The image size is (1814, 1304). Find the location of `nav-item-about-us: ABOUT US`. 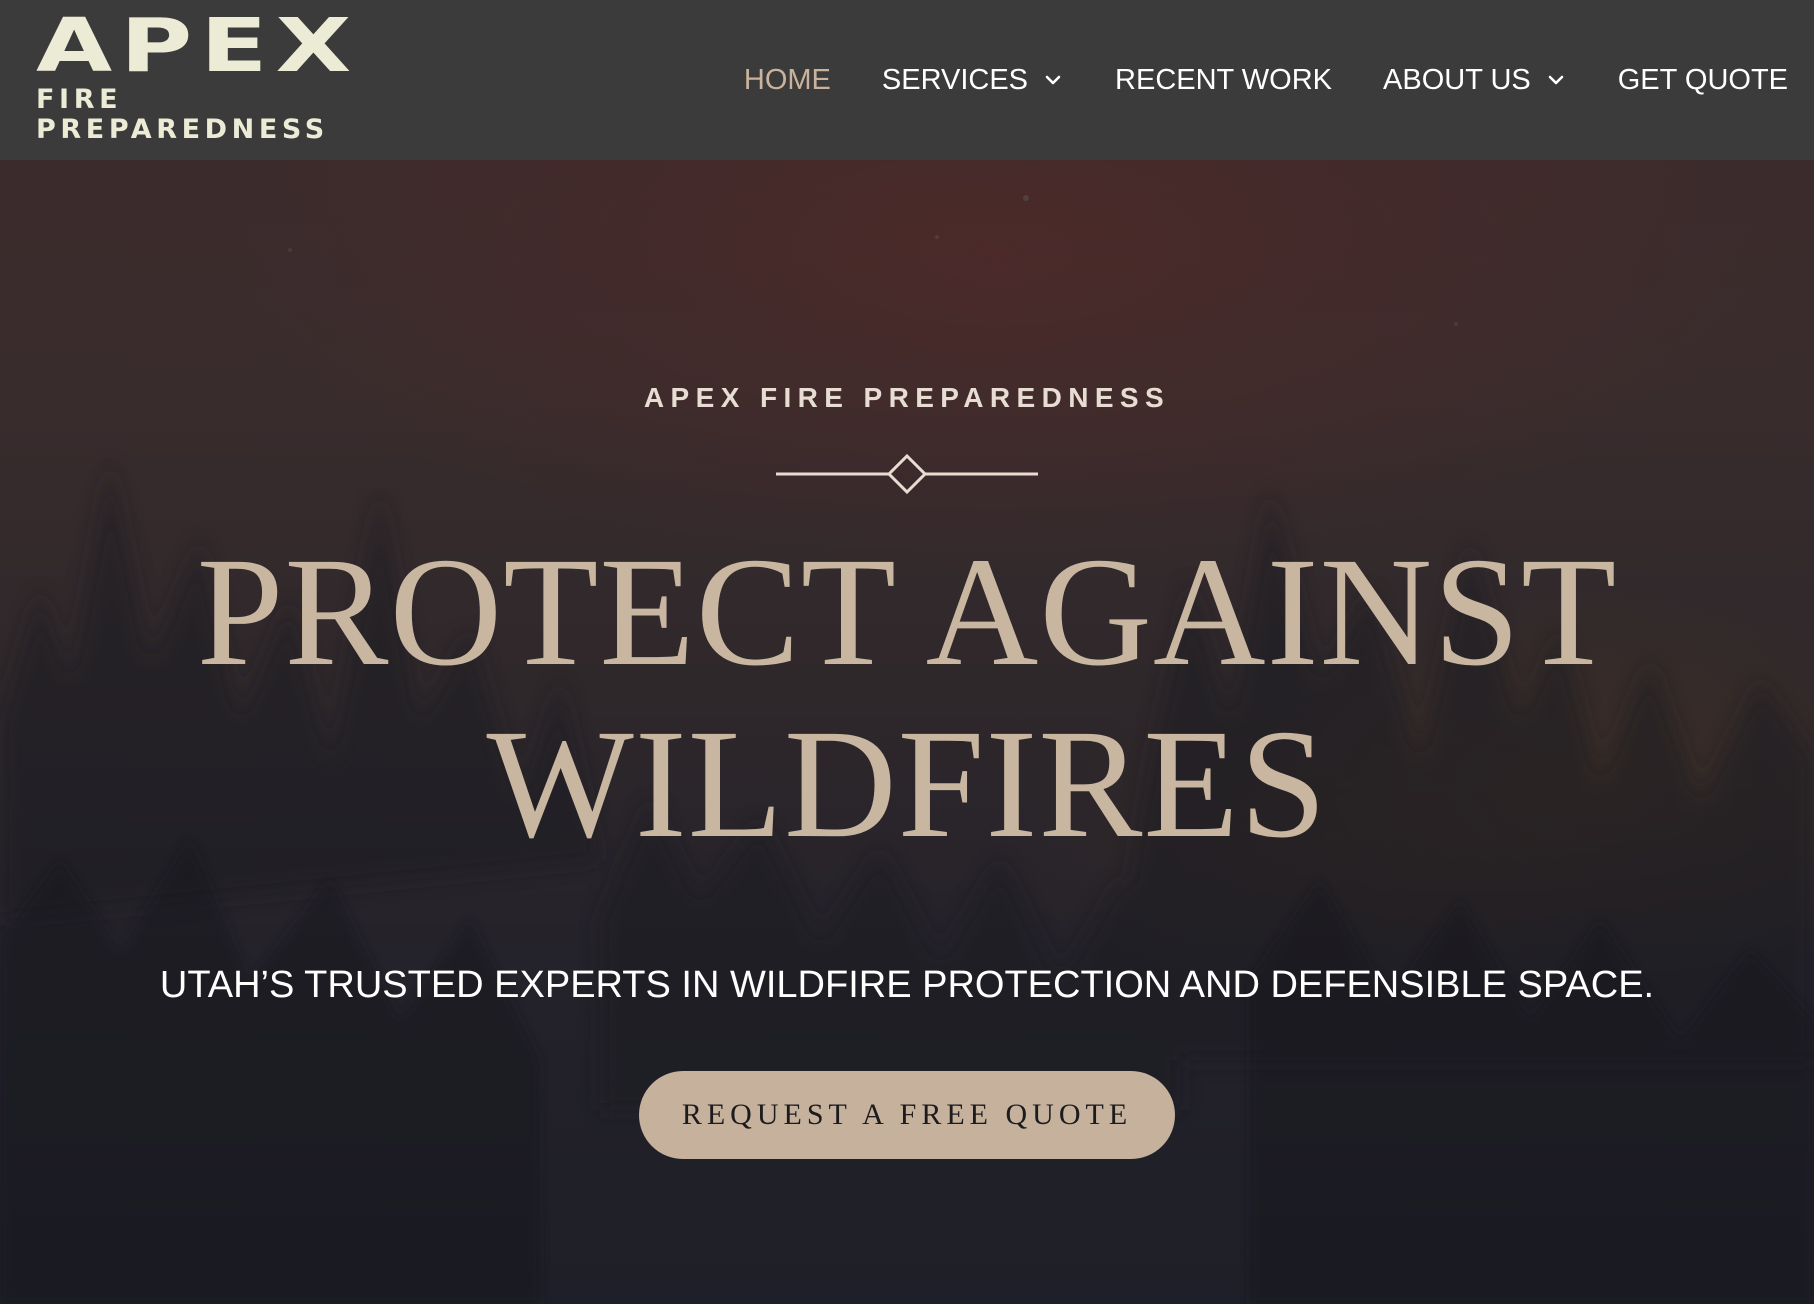

nav-item-about-us: ABOUT US is located at coordinates (1475, 80).